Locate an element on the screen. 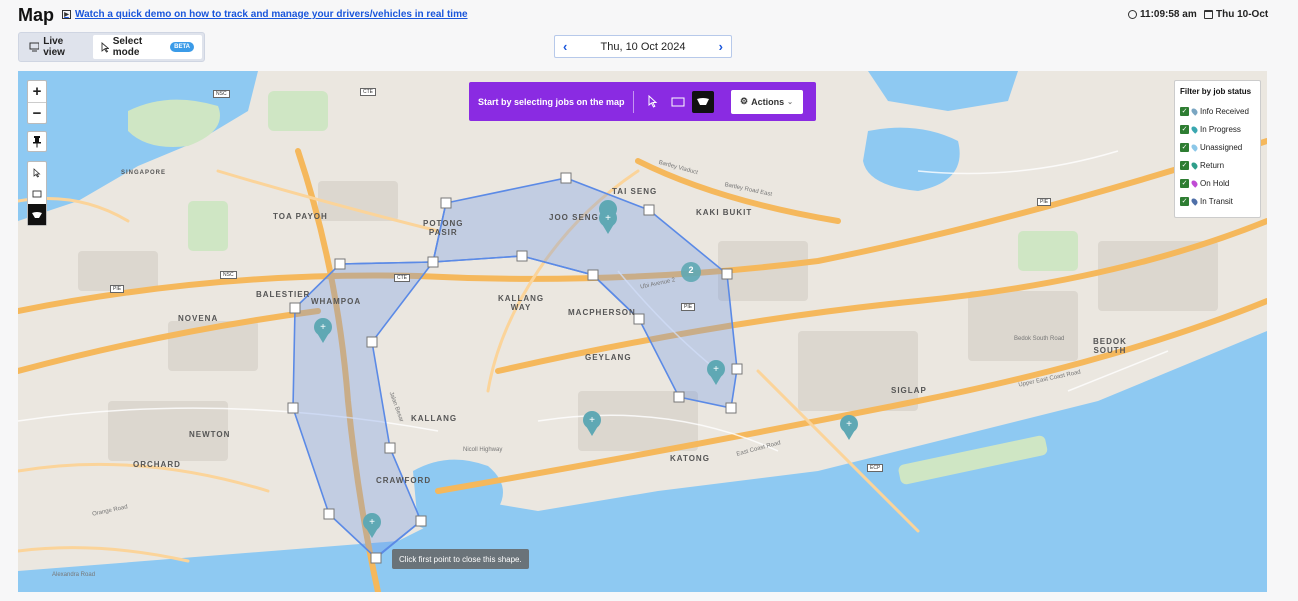 The image size is (1298, 601). draw-hint-tooltip: Click first point to close this shape. is located at coordinates (460, 559).